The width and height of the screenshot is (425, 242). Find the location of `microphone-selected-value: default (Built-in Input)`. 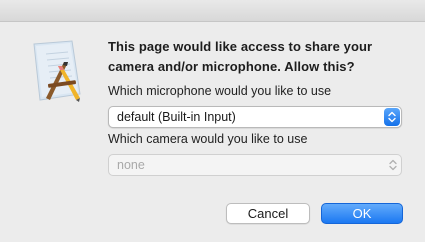

microphone-selected-value: default (Built-in Input) is located at coordinates (176, 117).